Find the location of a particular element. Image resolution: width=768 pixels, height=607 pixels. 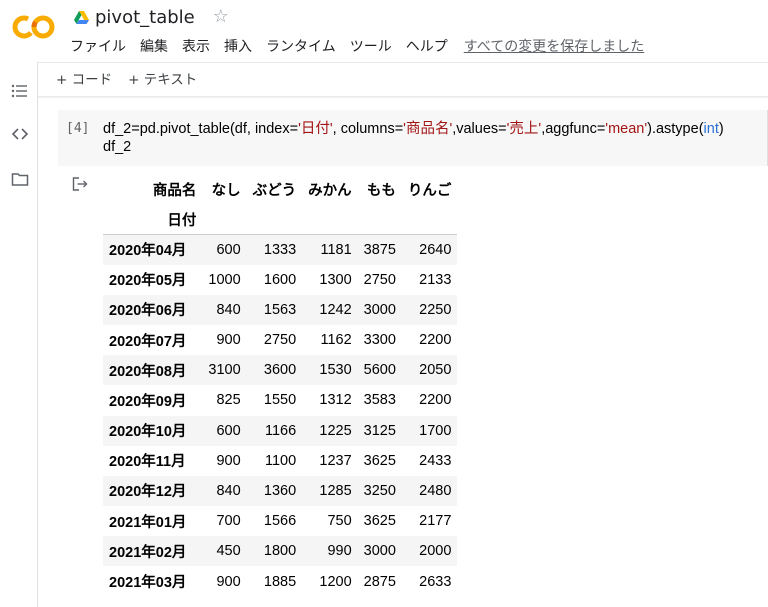

table-row: 2021年03月 900 1885 1200 2875 2633 is located at coordinates (280, 581).